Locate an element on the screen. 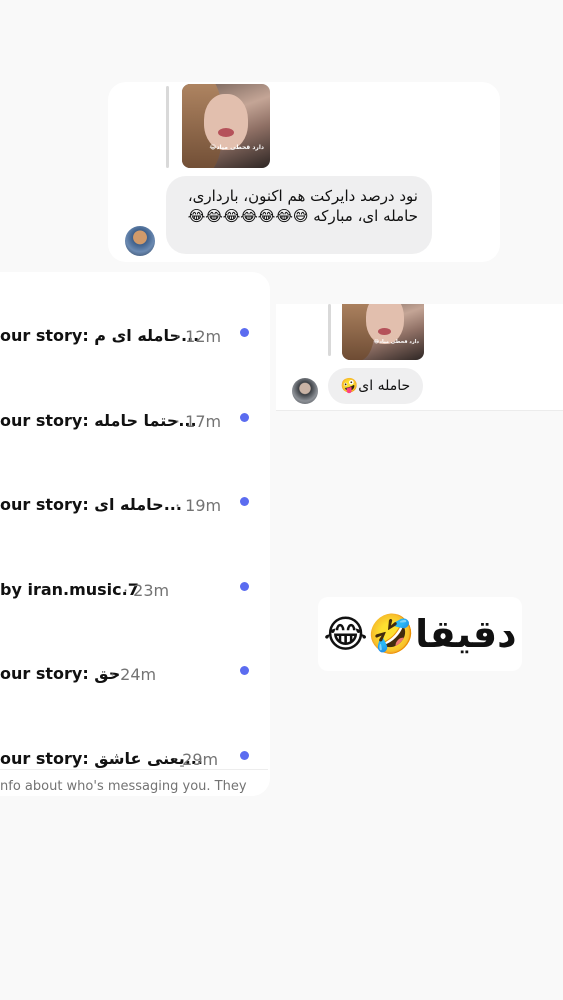  inbox-row: our story: حامله ای م... · 12m is located at coordinates (131, 337).